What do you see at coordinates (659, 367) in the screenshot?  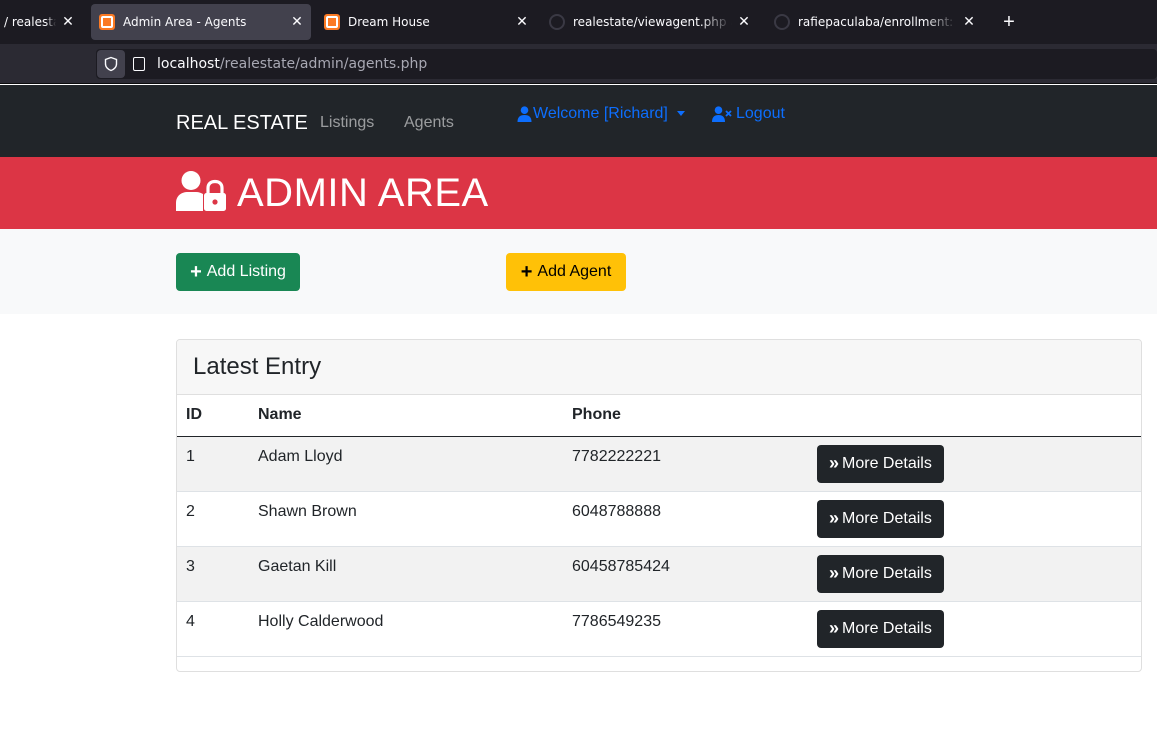 I see `card-header: Latest Entry` at bounding box center [659, 367].